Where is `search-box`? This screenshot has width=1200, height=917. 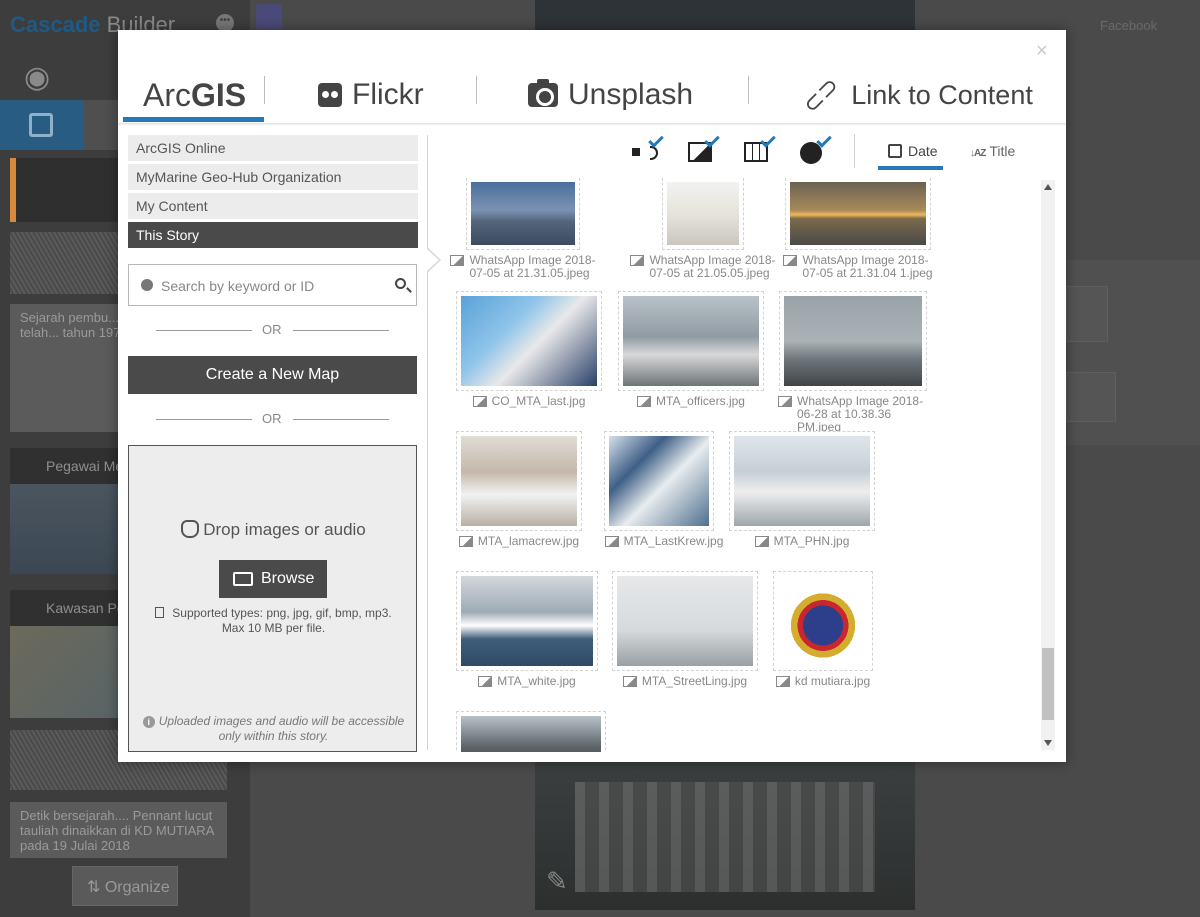
search-box is located at coordinates (272, 285).